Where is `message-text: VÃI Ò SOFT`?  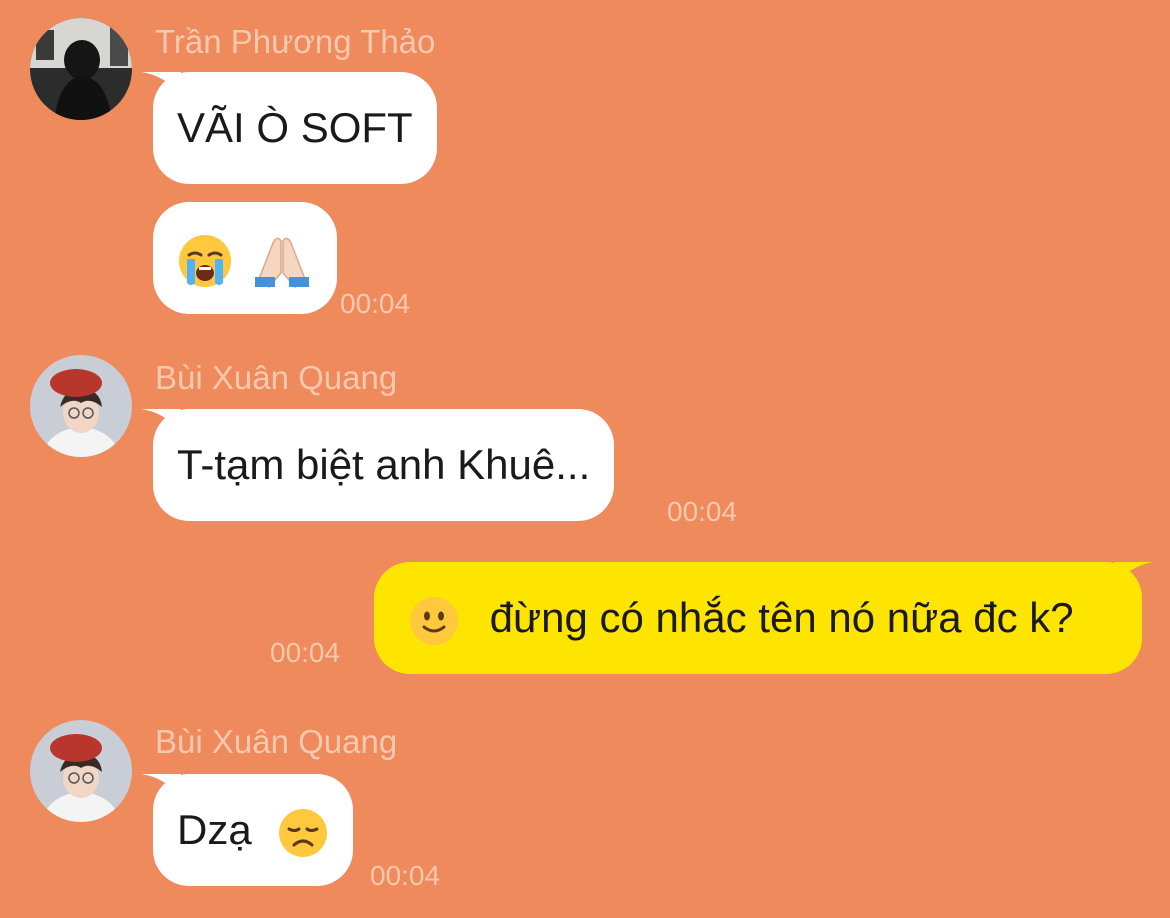
message-text: VÃI Ò SOFT is located at coordinates (295, 127).